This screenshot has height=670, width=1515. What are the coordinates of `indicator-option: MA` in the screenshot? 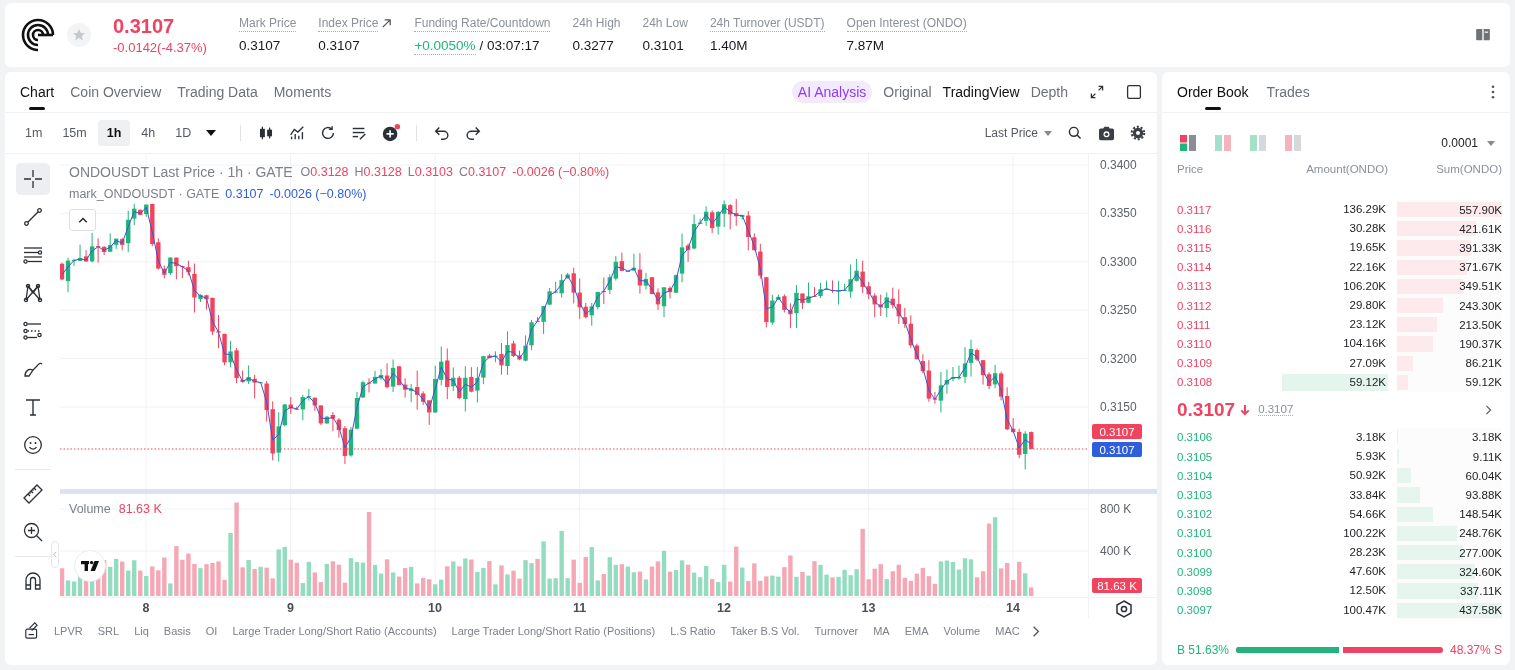 It's located at (881, 631).